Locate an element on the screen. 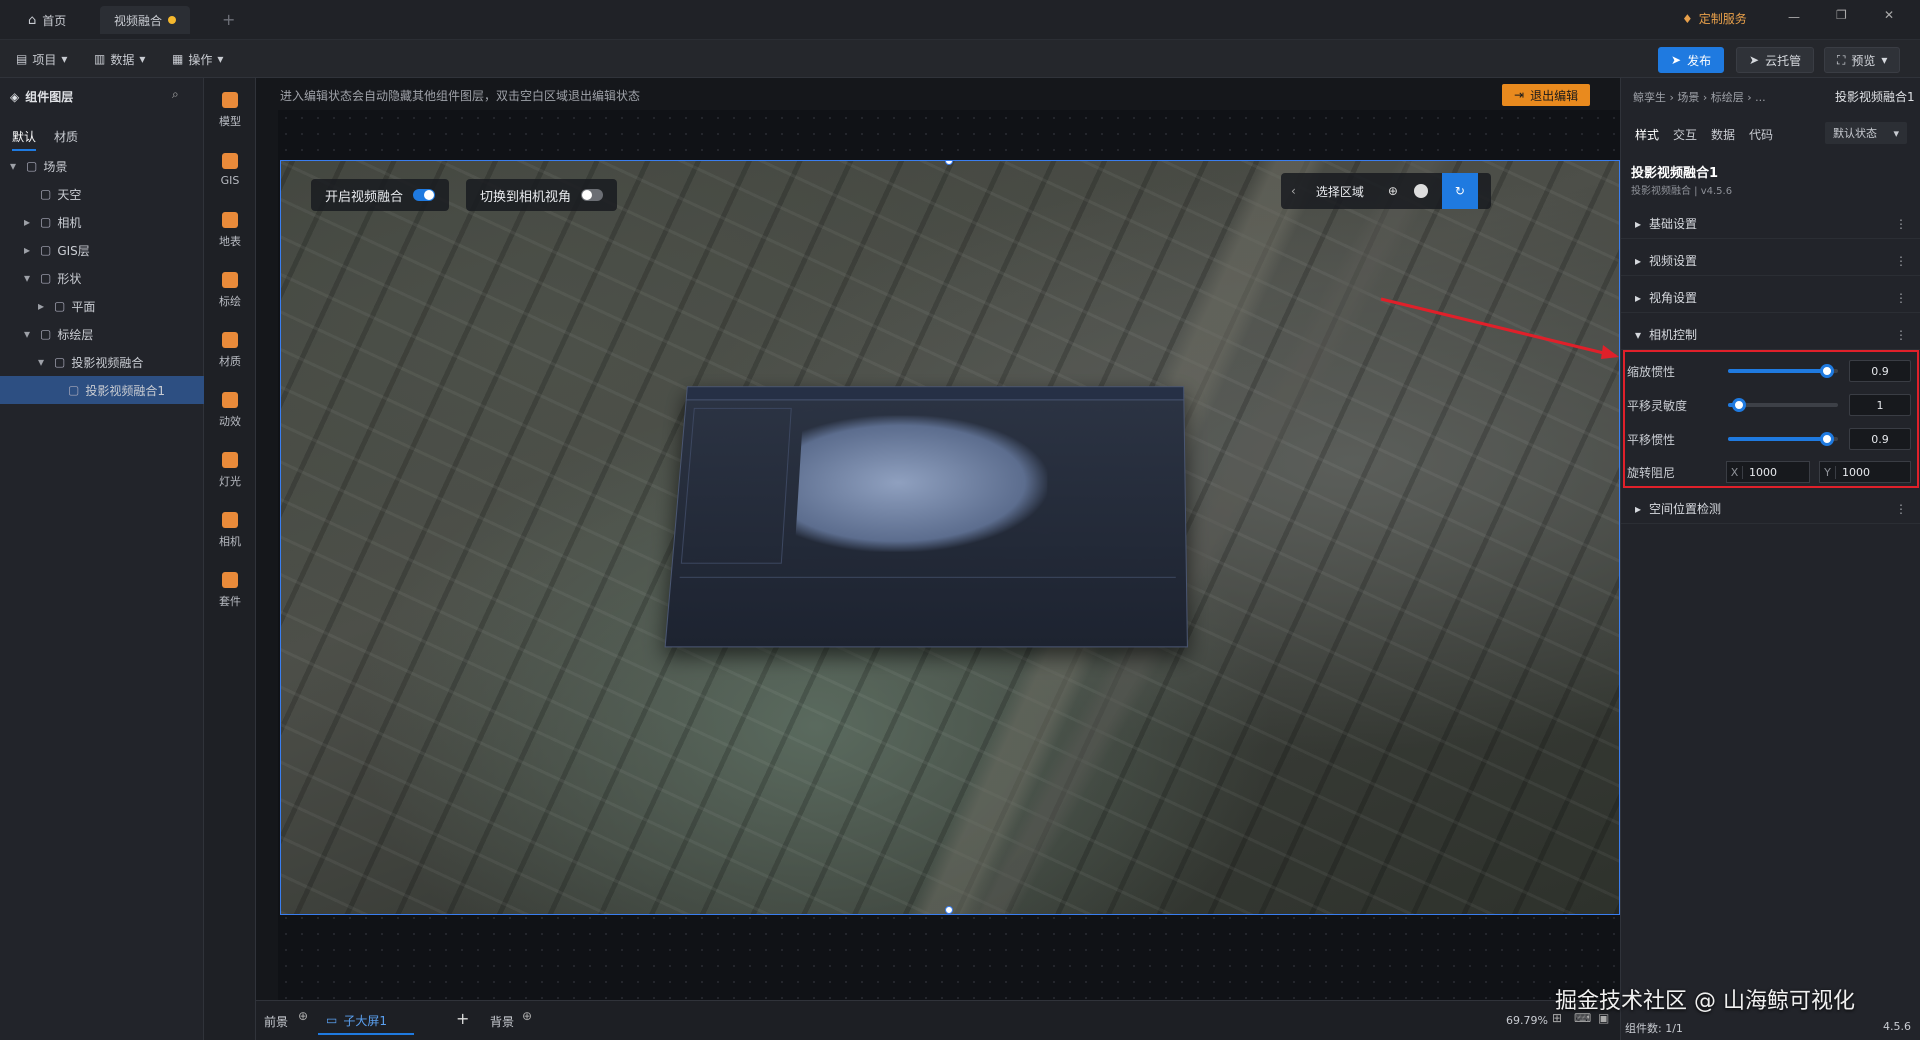  project-menu: ▤ 项目 ▾ is located at coordinates (41, 59).